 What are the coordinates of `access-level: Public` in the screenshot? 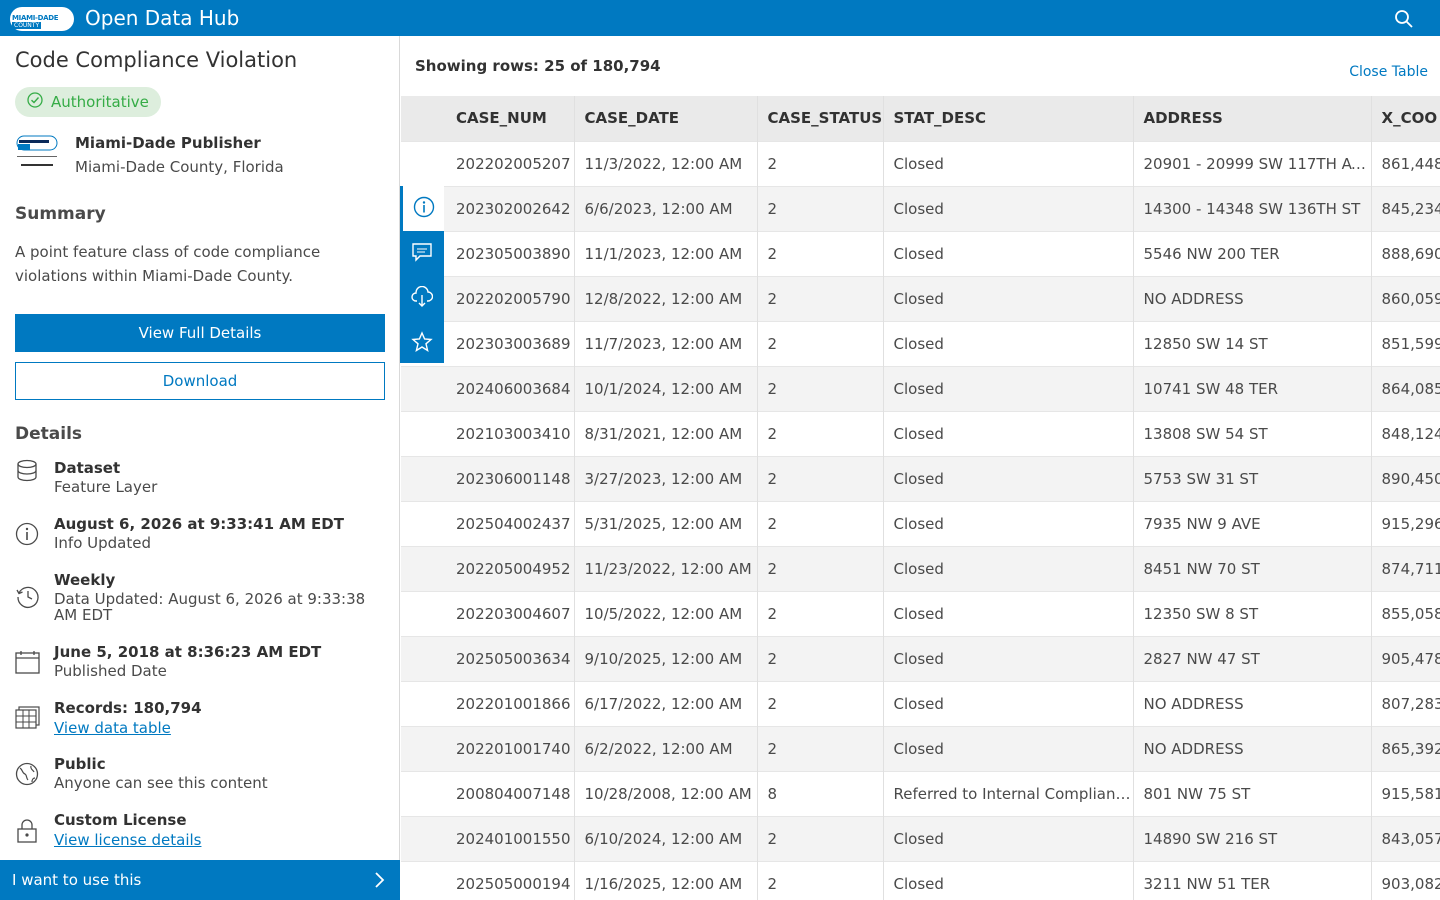 It's located at (80, 764).